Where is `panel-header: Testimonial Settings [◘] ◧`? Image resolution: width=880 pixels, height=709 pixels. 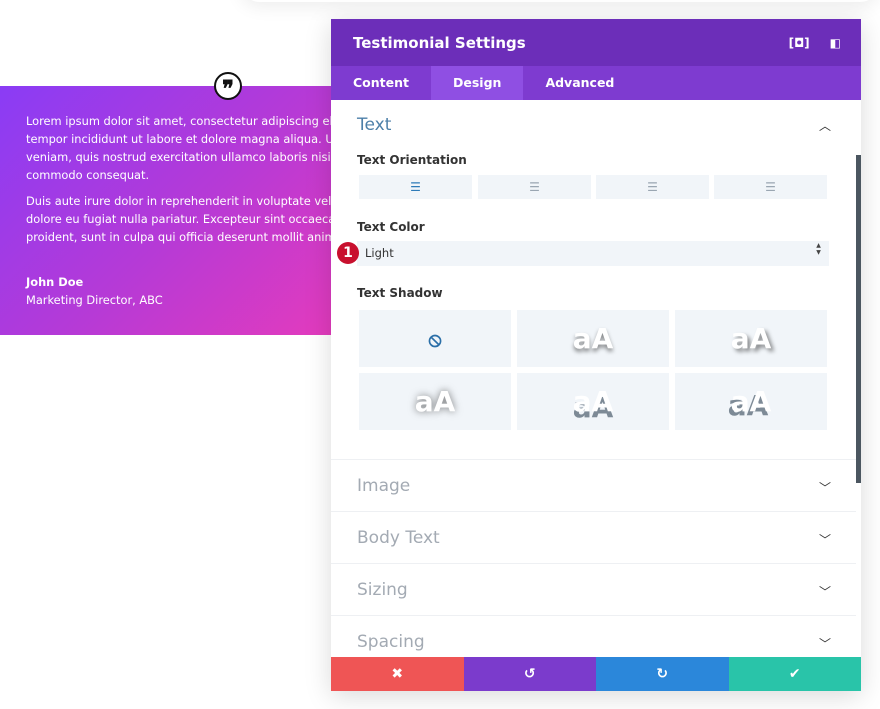
panel-header: Testimonial Settings [◘] ◧ is located at coordinates (596, 42).